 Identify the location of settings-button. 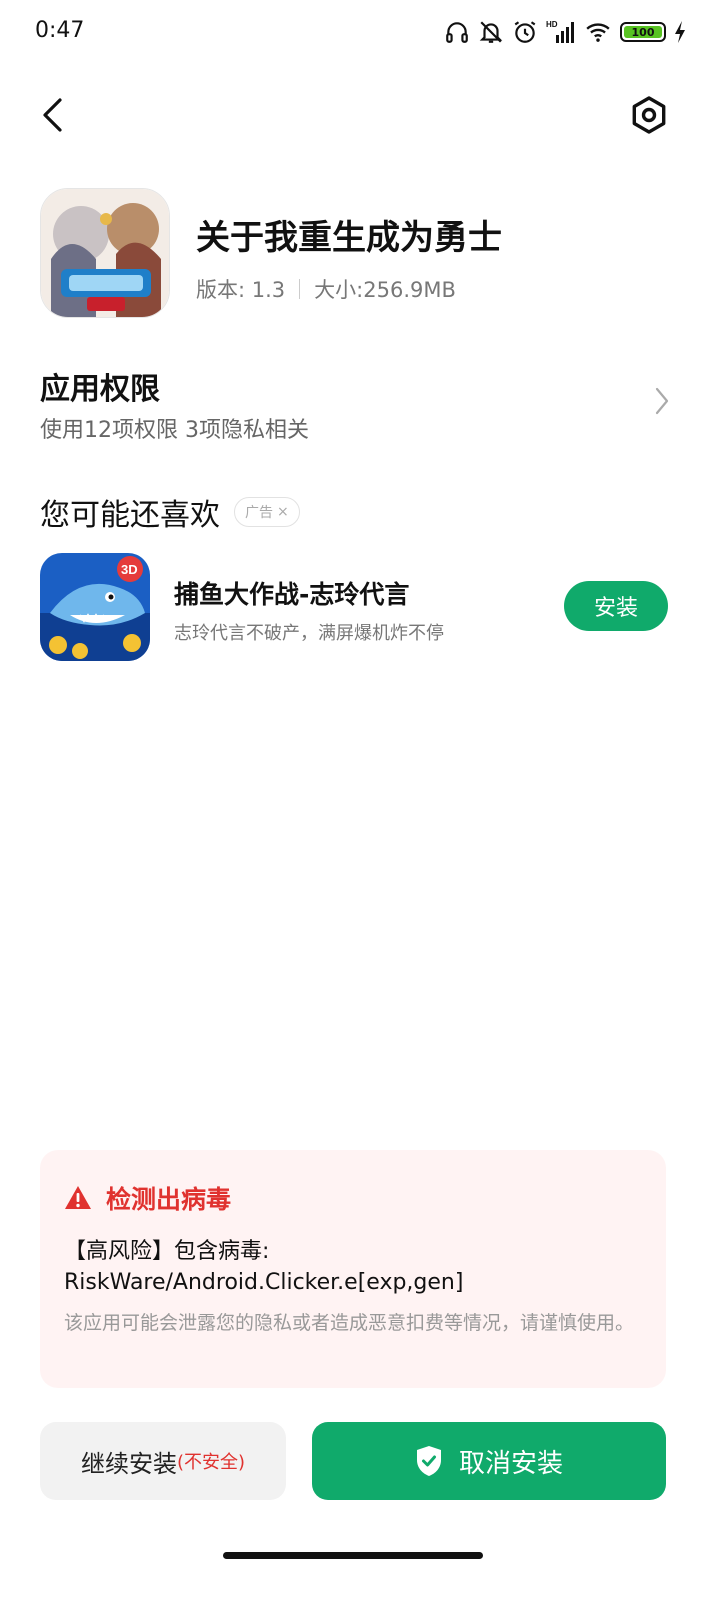
(649, 115).